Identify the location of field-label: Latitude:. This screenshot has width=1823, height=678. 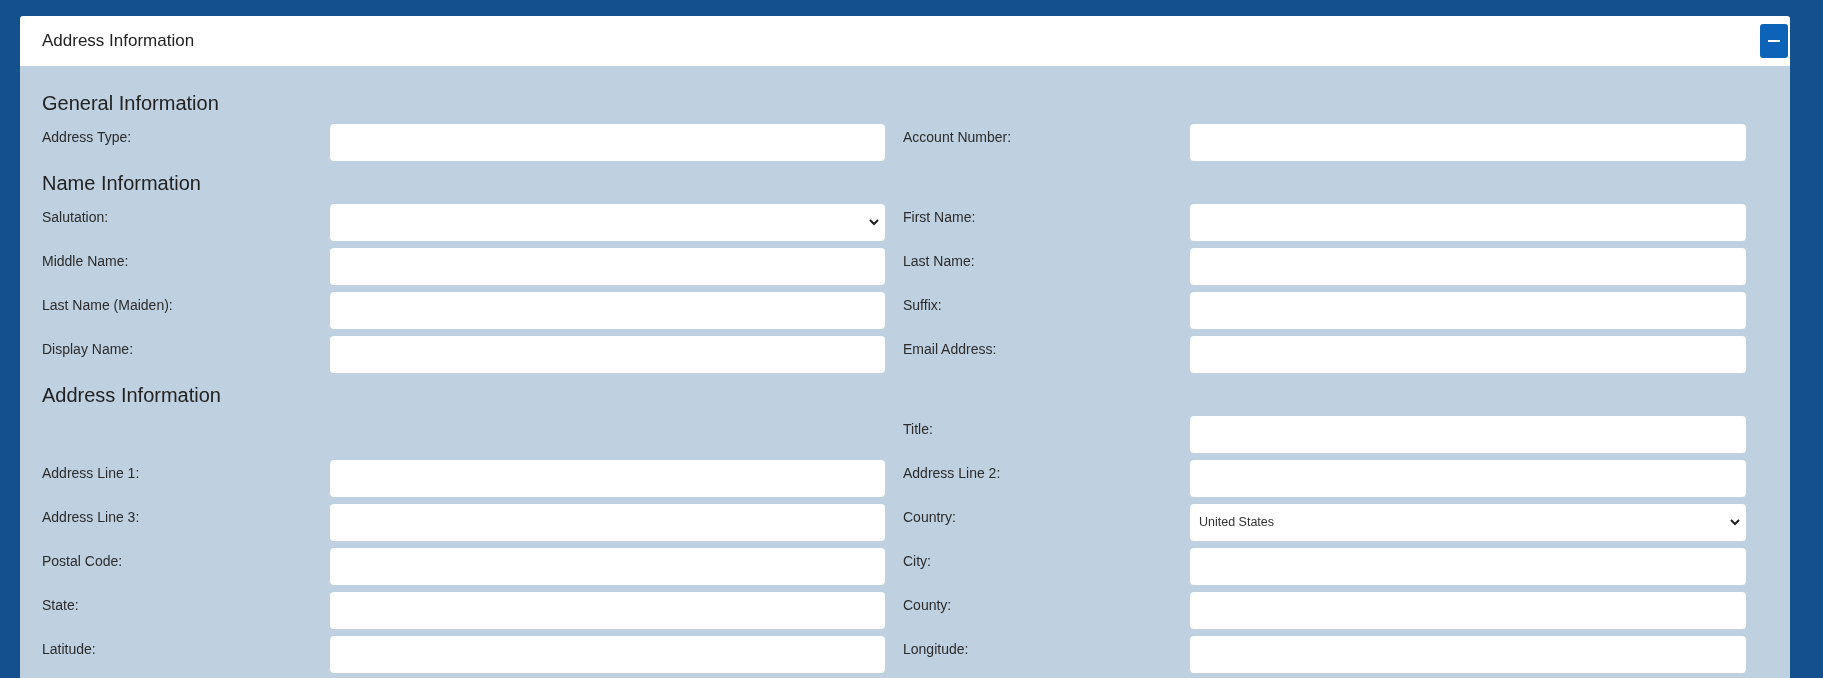
(69, 649).